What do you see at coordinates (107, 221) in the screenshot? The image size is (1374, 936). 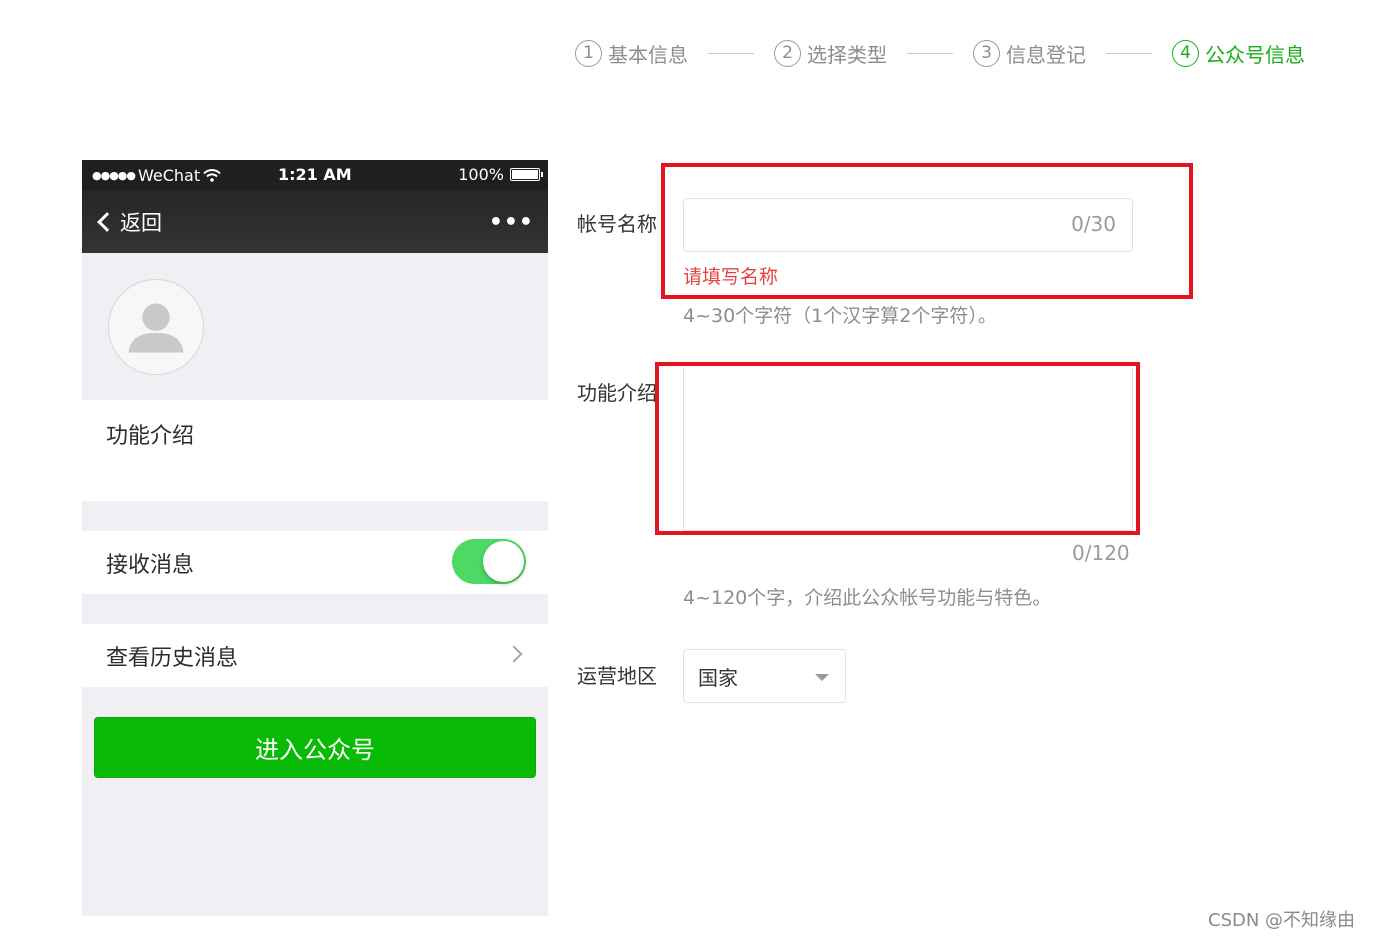 I see `chevron-left-icon` at bounding box center [107, 221].